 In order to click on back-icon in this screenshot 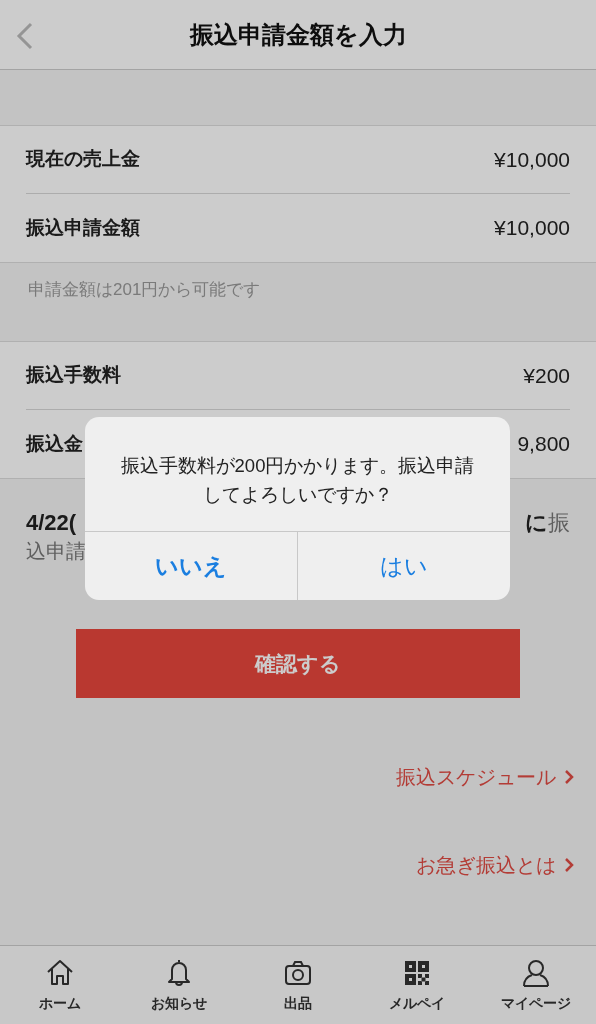, I will do `click(25, 36)`.